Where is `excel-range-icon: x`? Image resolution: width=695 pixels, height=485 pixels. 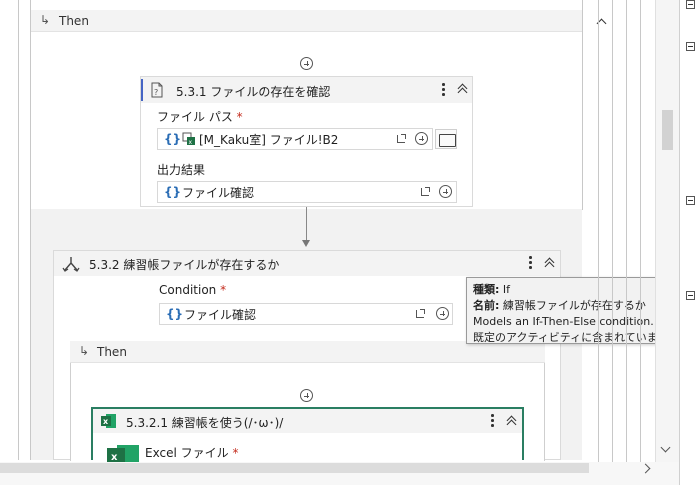 excel-range-icon: x is located at coordinates (188, 139).